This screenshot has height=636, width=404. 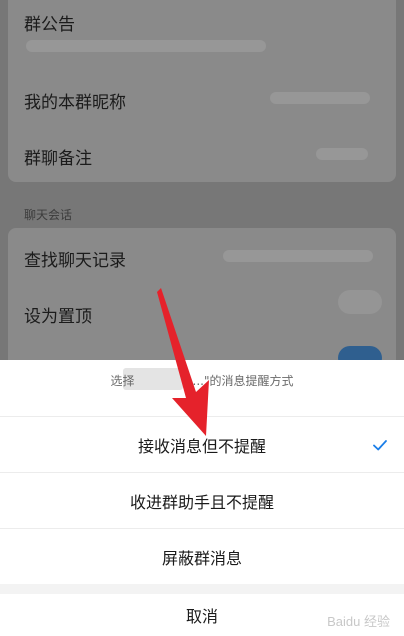 I want to click on search-history-icons, so click(x=298, y=256).